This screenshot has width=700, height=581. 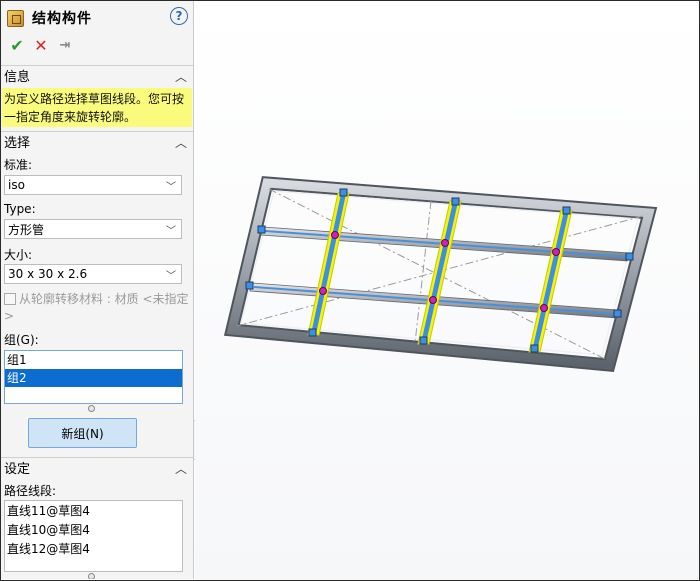 I want to click on ok-button: ✔, so click(x=17, y=45).